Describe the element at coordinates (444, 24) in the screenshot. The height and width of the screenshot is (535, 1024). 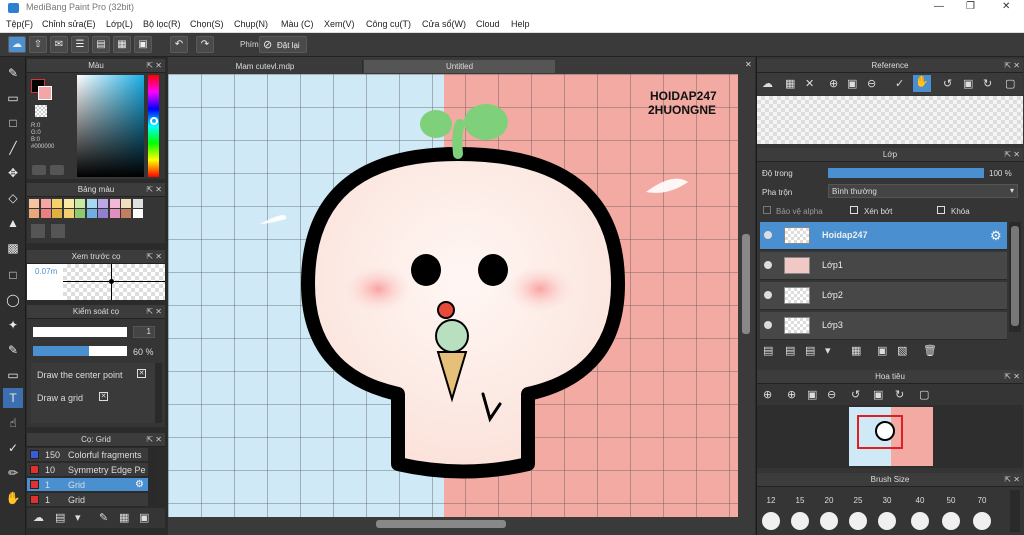
I see `menu-window: Cửa sổ(W)` at that location.